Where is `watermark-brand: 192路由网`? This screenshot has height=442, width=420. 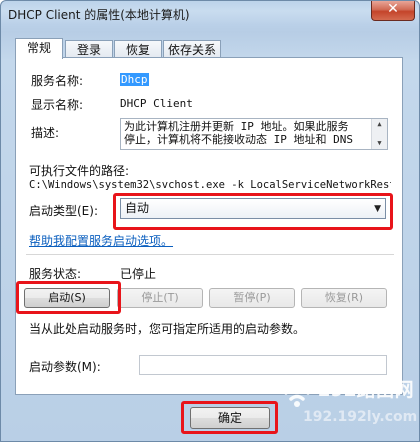 watermark-brand: 192路由网 is located at coordinates (365, 390).